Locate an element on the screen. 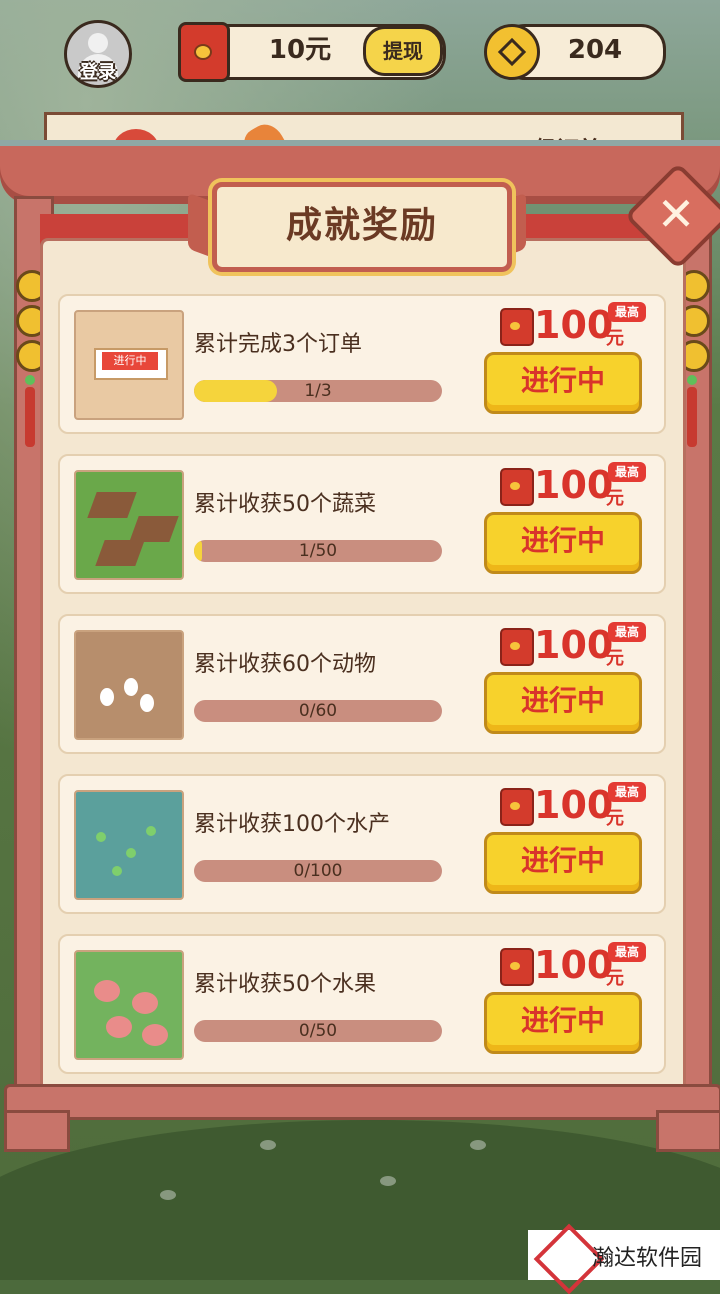 The image size is (720, 1294). order-scroll-thumbnail: 进行中 is located at coordinates (129, 365).